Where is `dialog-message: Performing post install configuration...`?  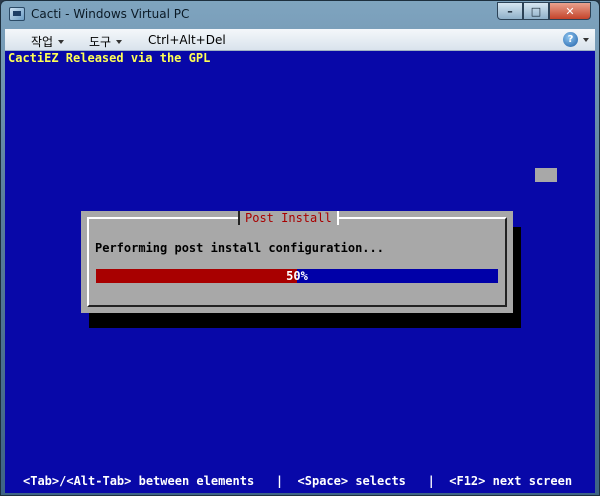 dialog-message: Performing post install configuration... is located at coordinates (239, 248).